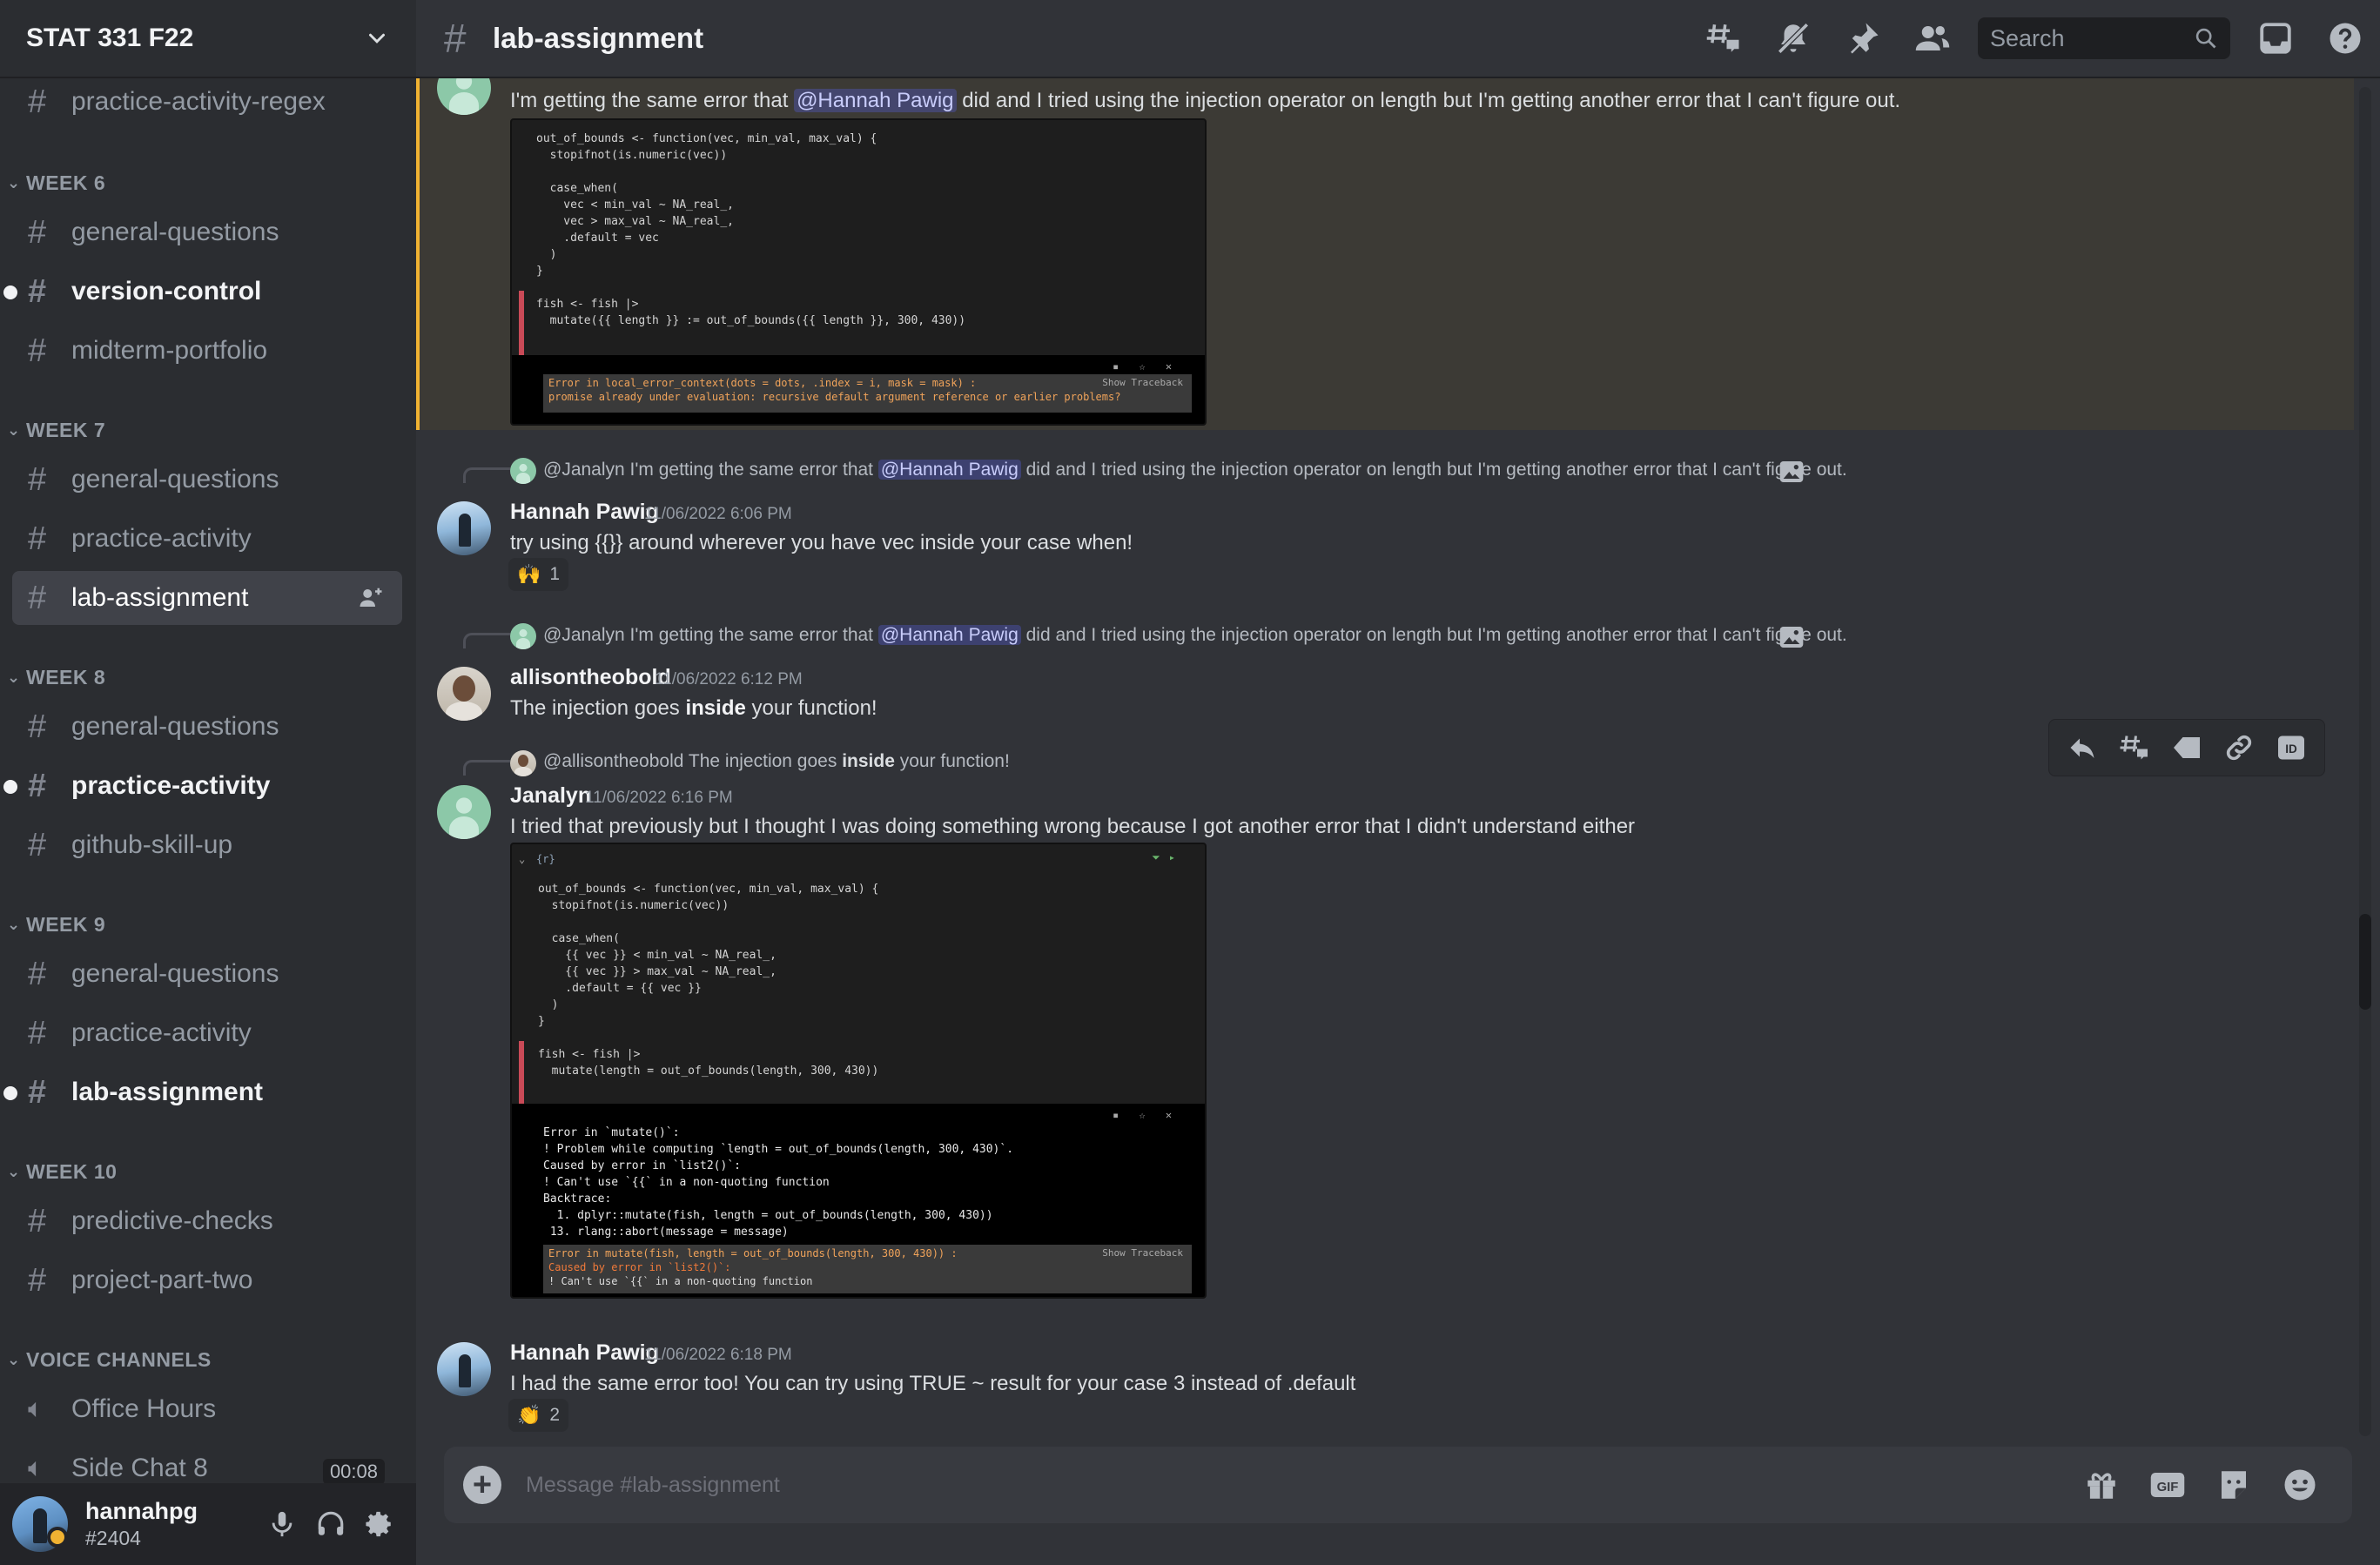 The image size is (2380, 1565). Describe the element at coordinates (482, 1485) in the screenshot. I see `upload-button: +` at that location.